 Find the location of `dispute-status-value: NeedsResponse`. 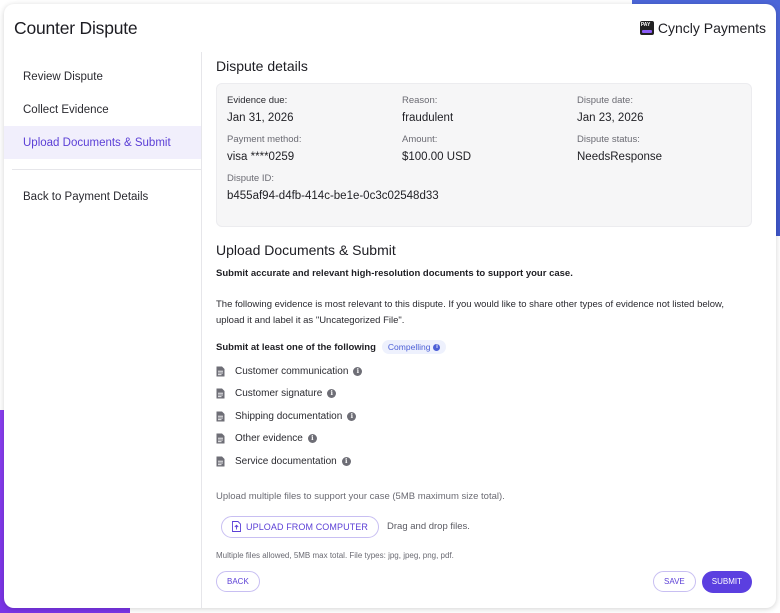

dispute-status-value: NeedsResponse is located at coordinates (620, 157).